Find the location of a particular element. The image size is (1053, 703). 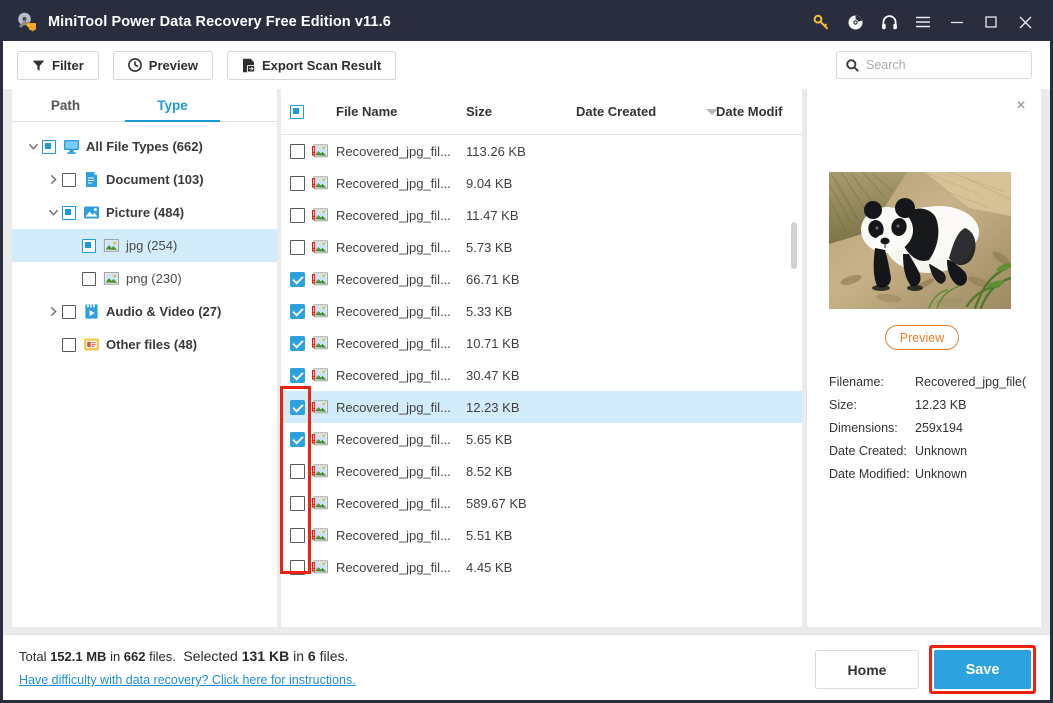

metadata-value: Recovered_jpg_file( is located at coordinates (971, 381).